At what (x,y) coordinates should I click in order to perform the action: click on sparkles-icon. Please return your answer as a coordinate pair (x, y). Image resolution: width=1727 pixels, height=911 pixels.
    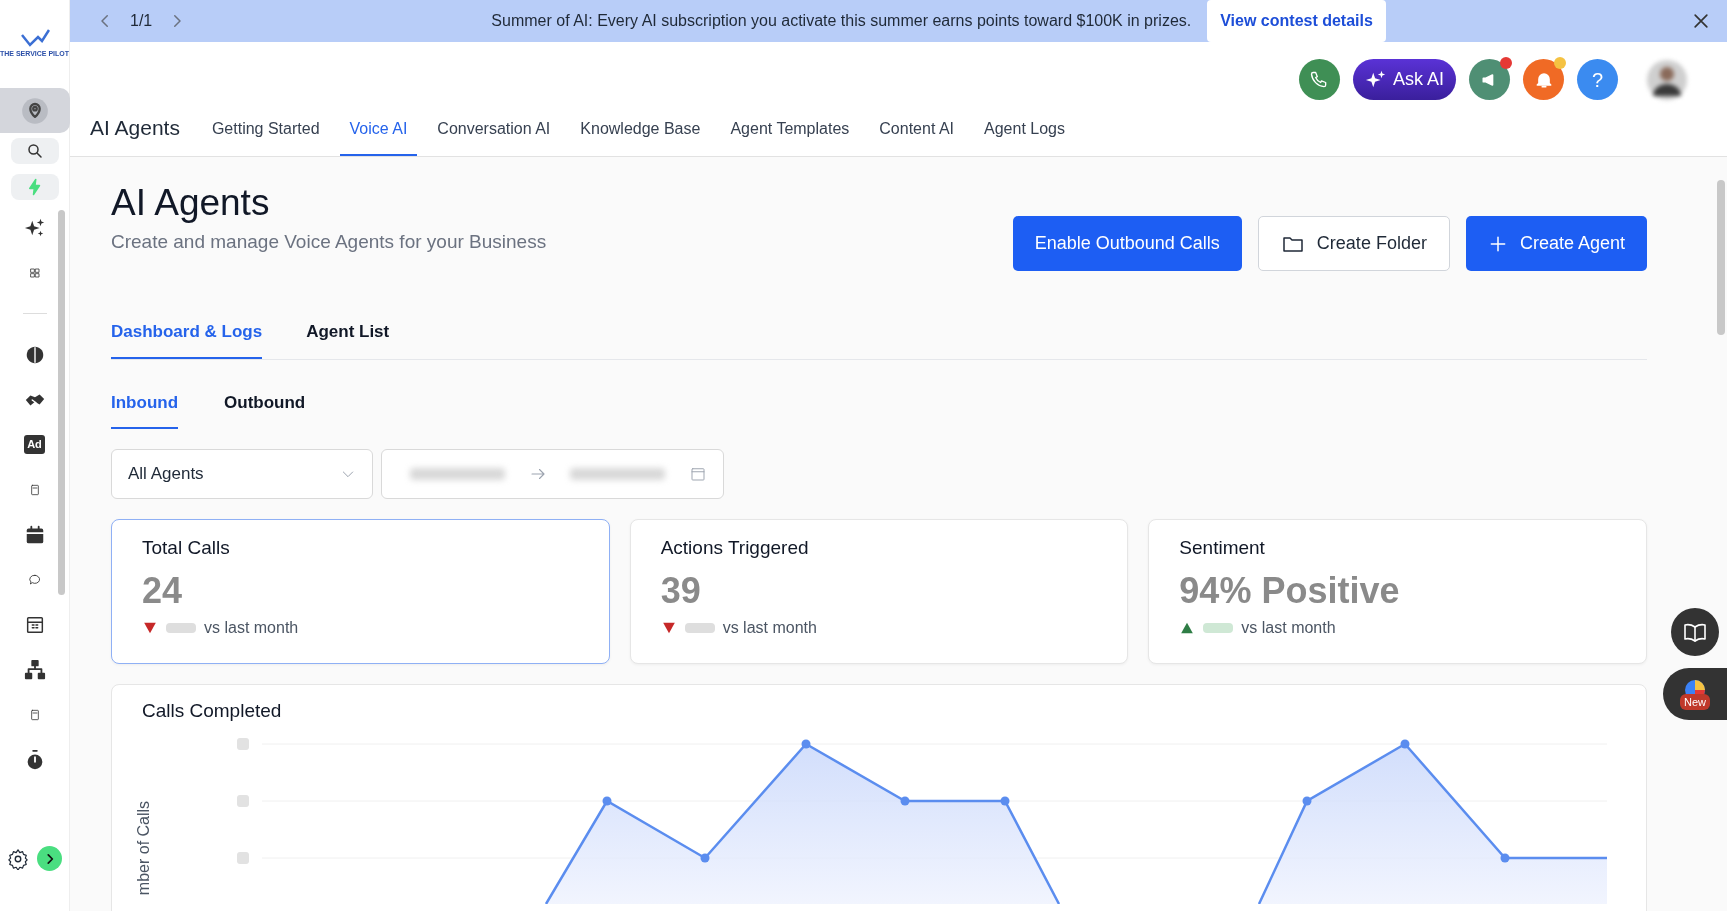
    Looking at the image, I should click on (34, 227).